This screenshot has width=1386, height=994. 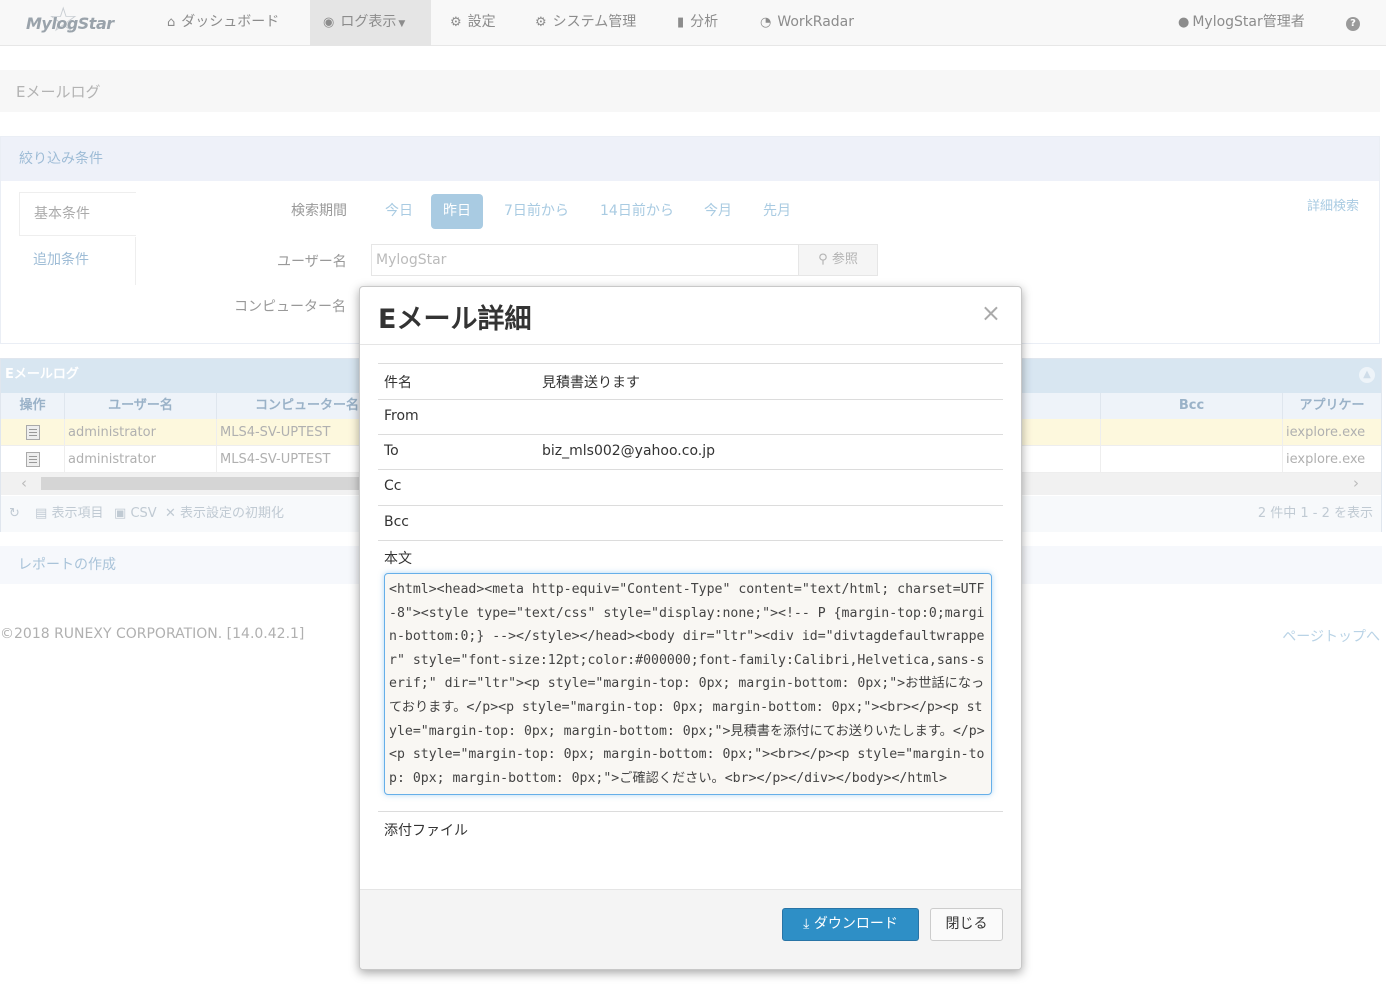 I want to click on nav-dashboard: ⌂ ダッシュボード, so click(x=223, y=23).